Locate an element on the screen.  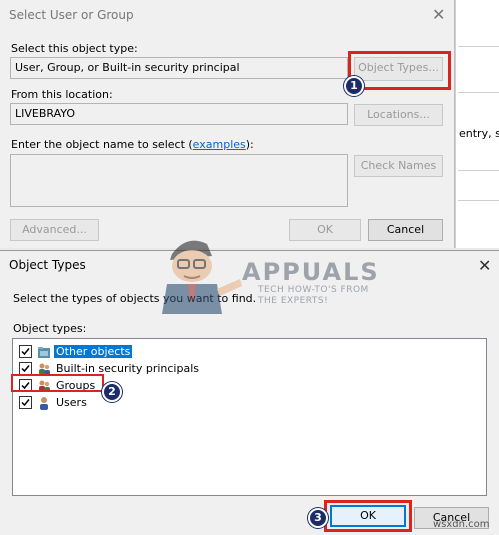
list-item-label: Groups is located at coordinates (76, 385).